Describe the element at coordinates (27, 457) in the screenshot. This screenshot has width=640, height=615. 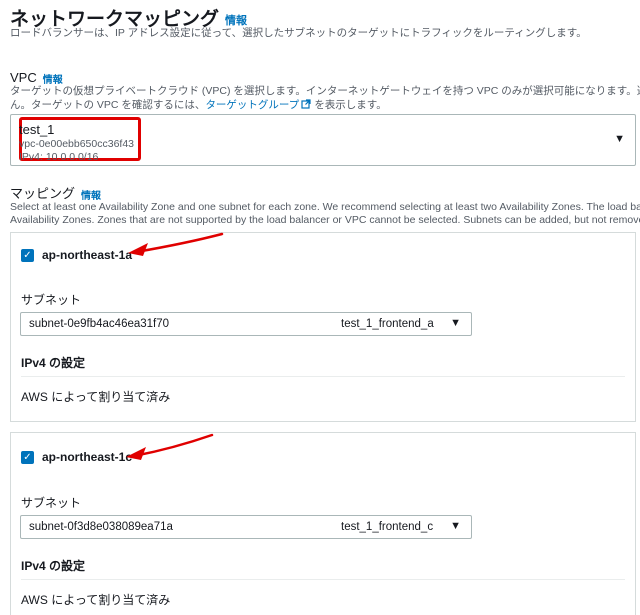
I see `checkbox-1c: ✓` at that location.